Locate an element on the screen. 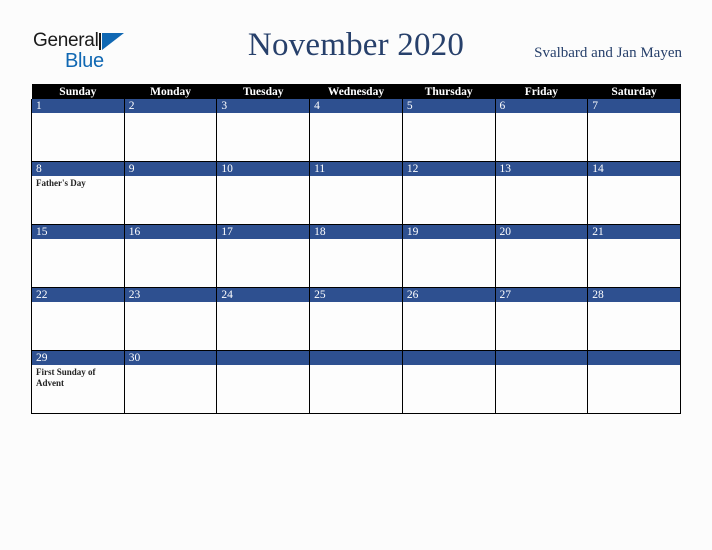  day-events: Father's Day is located at coordinates (78, 182).